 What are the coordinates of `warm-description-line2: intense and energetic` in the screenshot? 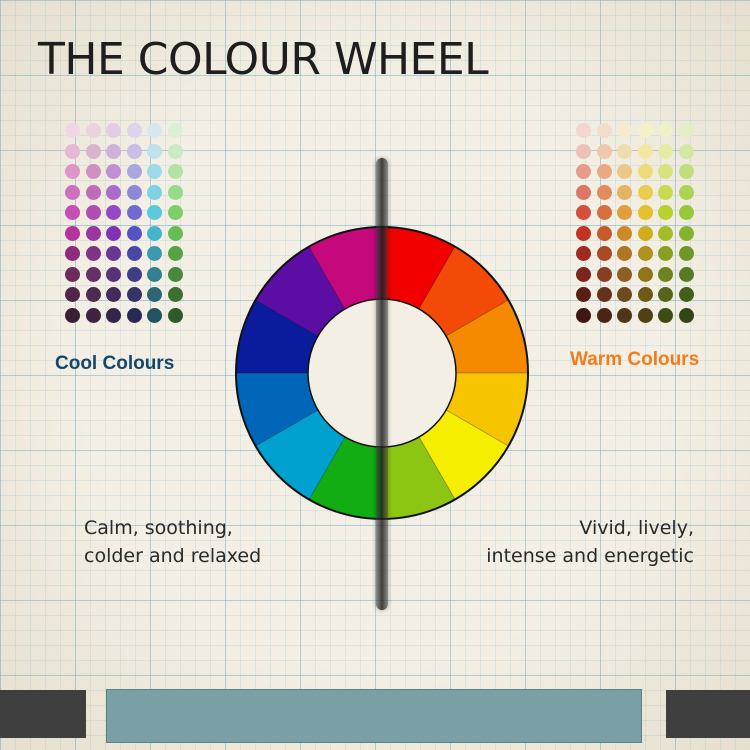 It's located at (590, 556).